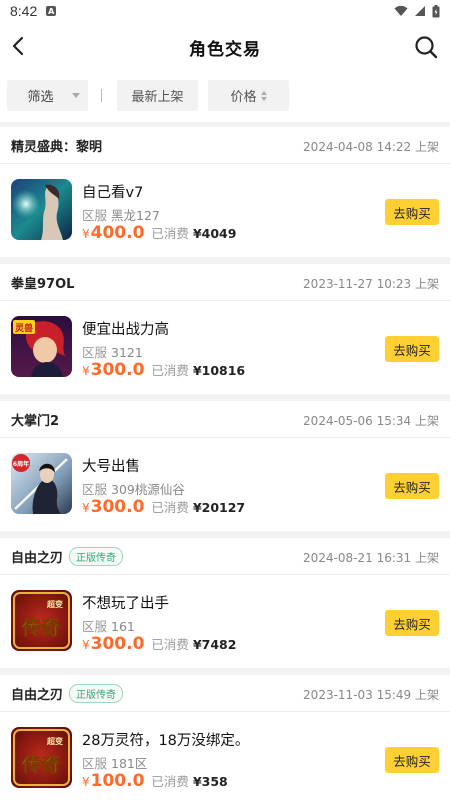  I want to click on spent-value: ¥20127, so click(219, 507).